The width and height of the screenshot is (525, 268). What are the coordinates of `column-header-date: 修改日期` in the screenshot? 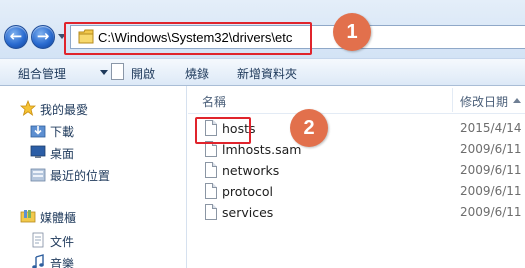 It's located at (484, 101).